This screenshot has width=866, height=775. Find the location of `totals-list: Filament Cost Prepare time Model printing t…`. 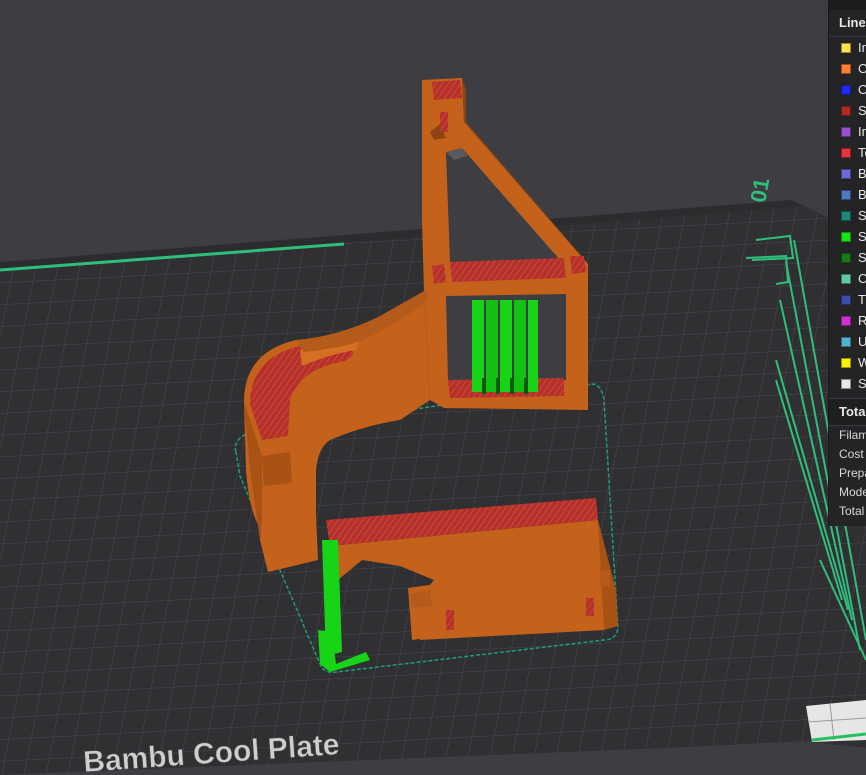

totals-list: Filament Cost Prepare time Model printing t… is located at coordinates (847, 473).